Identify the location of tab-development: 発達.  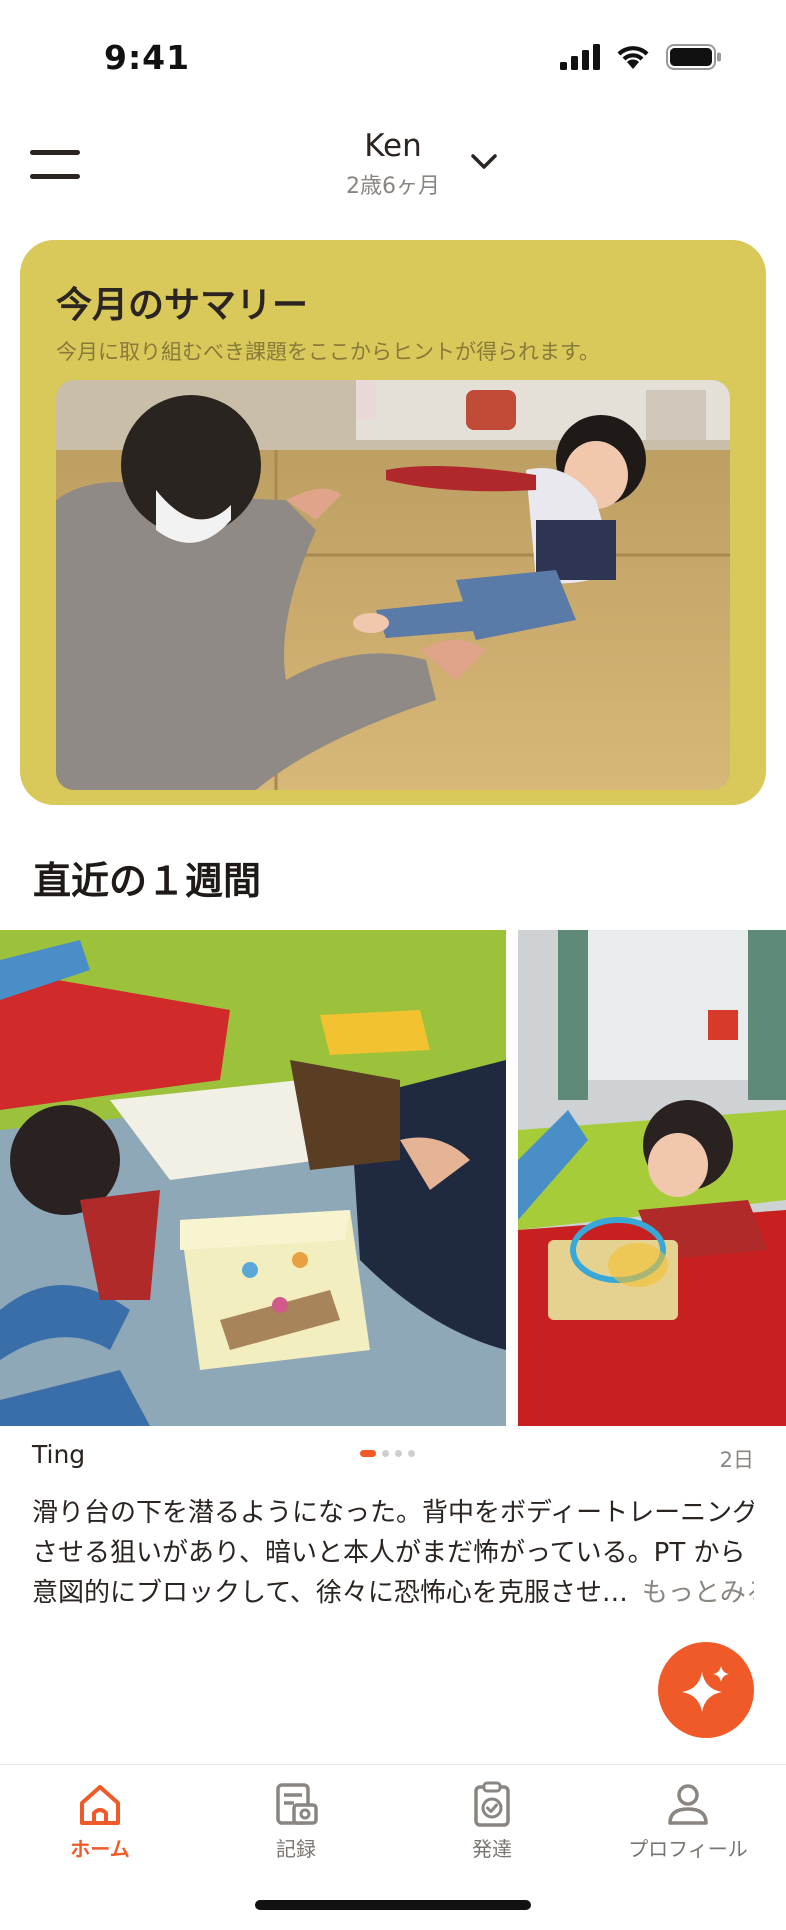
(492, 1820).